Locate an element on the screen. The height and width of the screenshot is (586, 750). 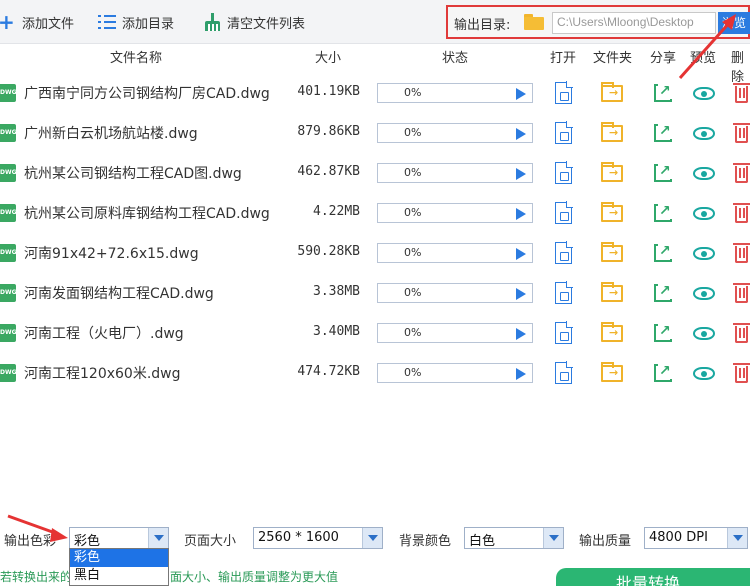
folder-icon is located at coordinates (534, 22).